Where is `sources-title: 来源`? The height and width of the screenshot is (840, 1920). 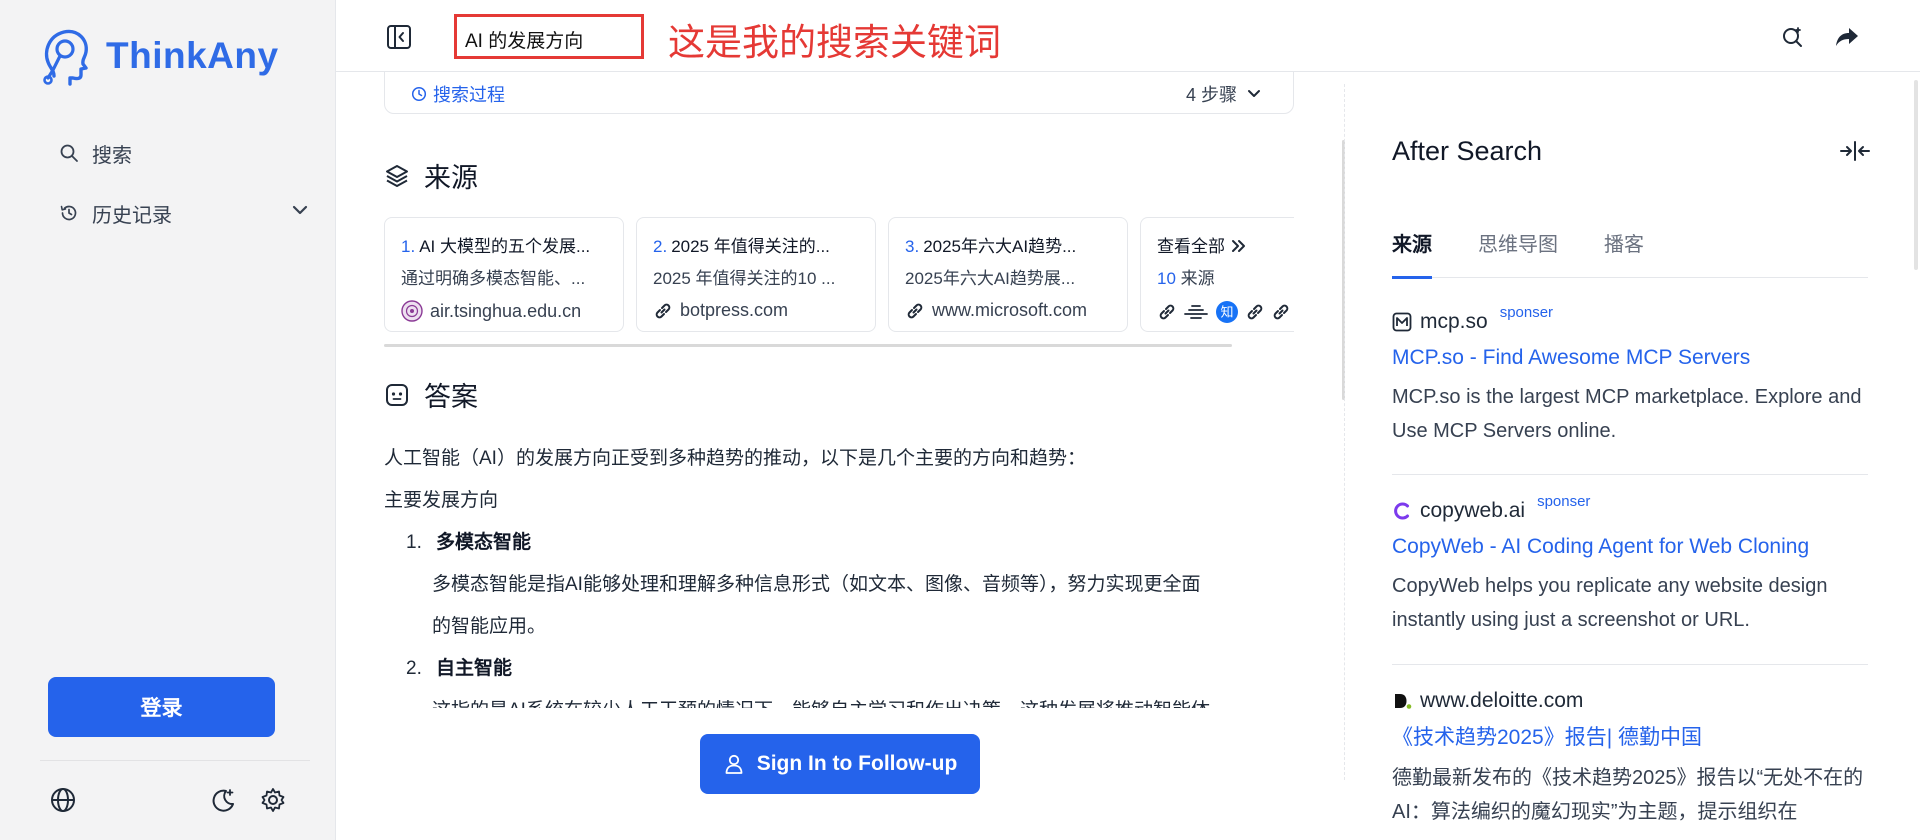
sources-title: 来源 is located at coordinates (451, 178).